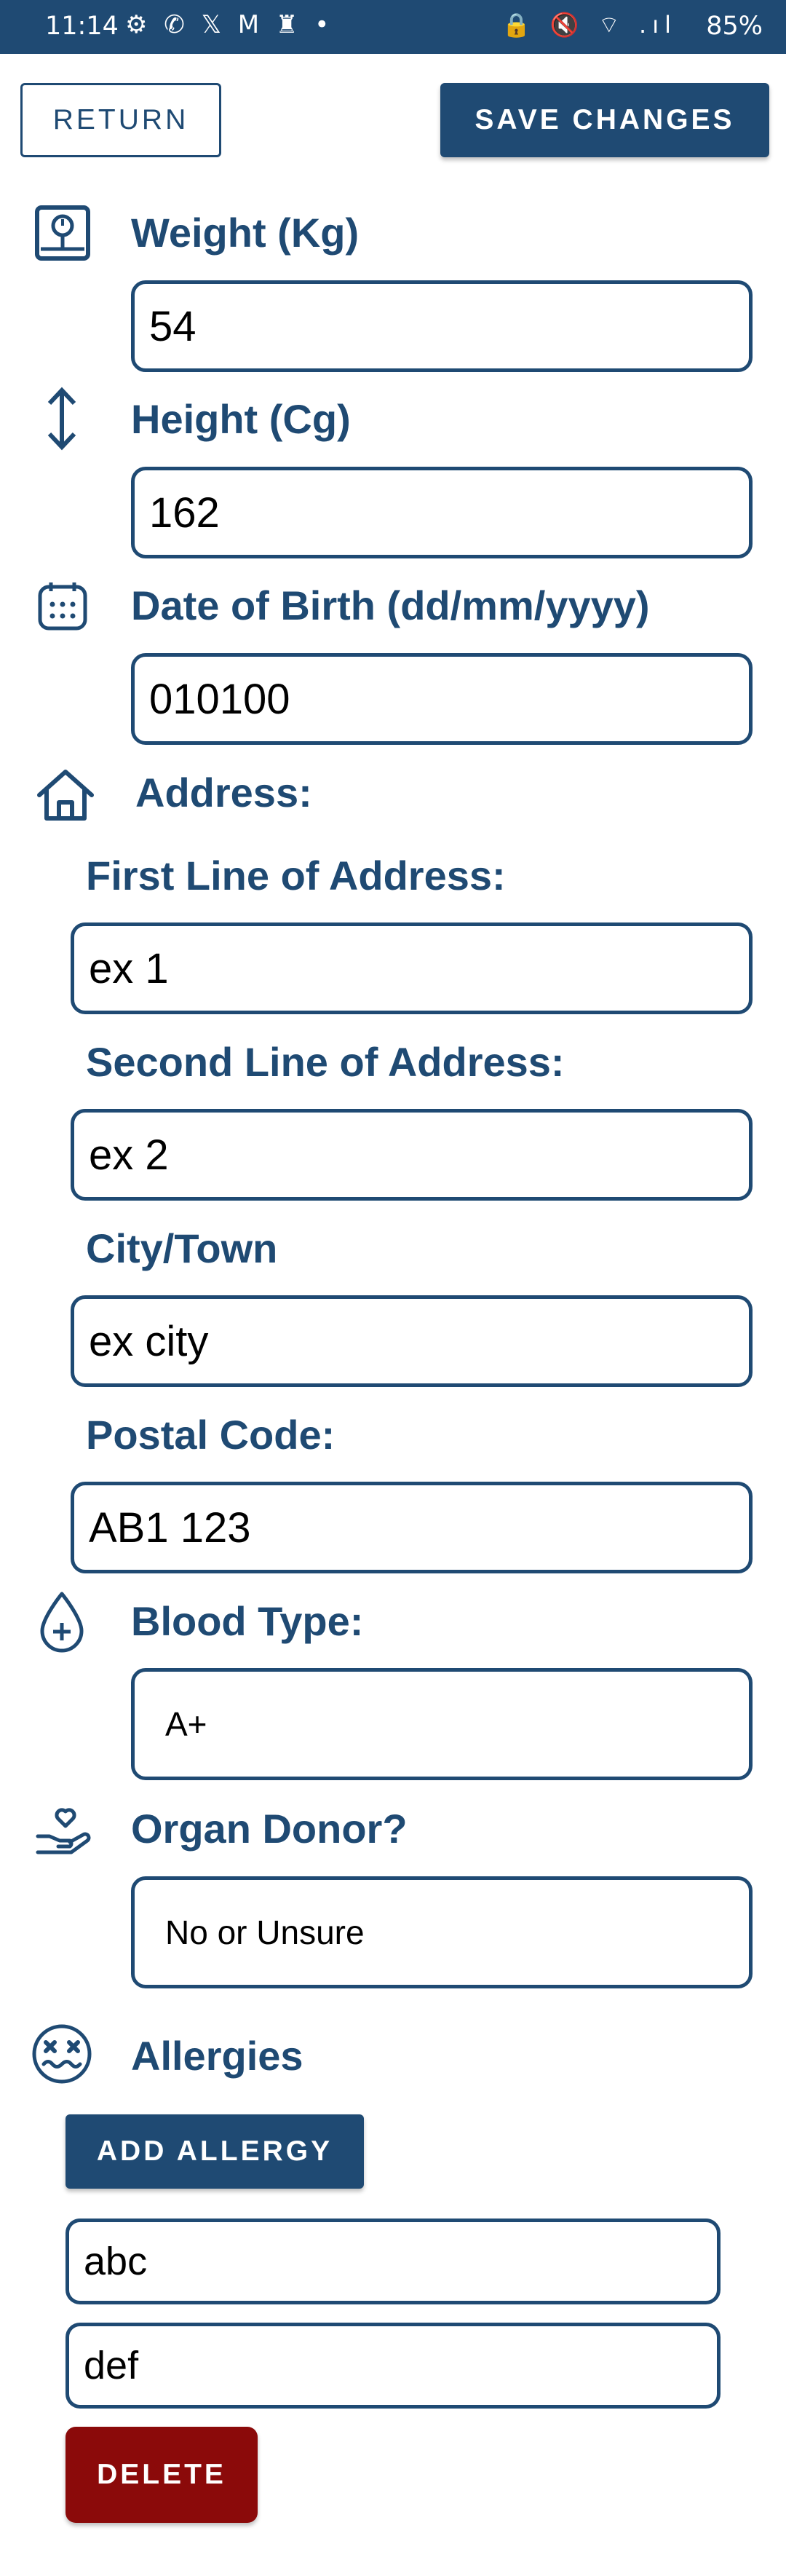 The height and width of the screenshot is (2576, 786). Describe the element at coordinates (182, 1248) in the screenshot. I see `city-label: City/Town` at that location.